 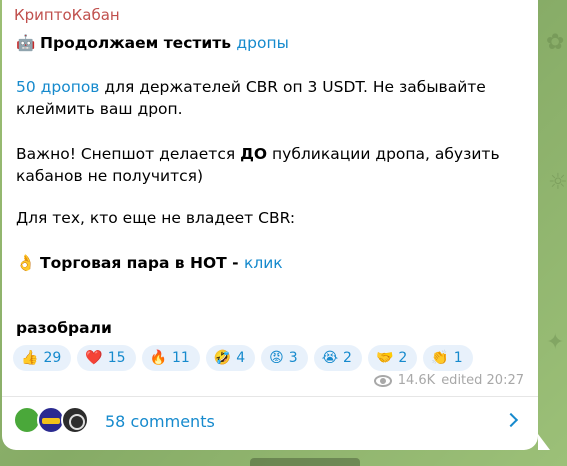 What do you see at coordinates (384, 358) in the screenshot?
I see `handshake-icon: 🤝` at bounding box center [384, 358].